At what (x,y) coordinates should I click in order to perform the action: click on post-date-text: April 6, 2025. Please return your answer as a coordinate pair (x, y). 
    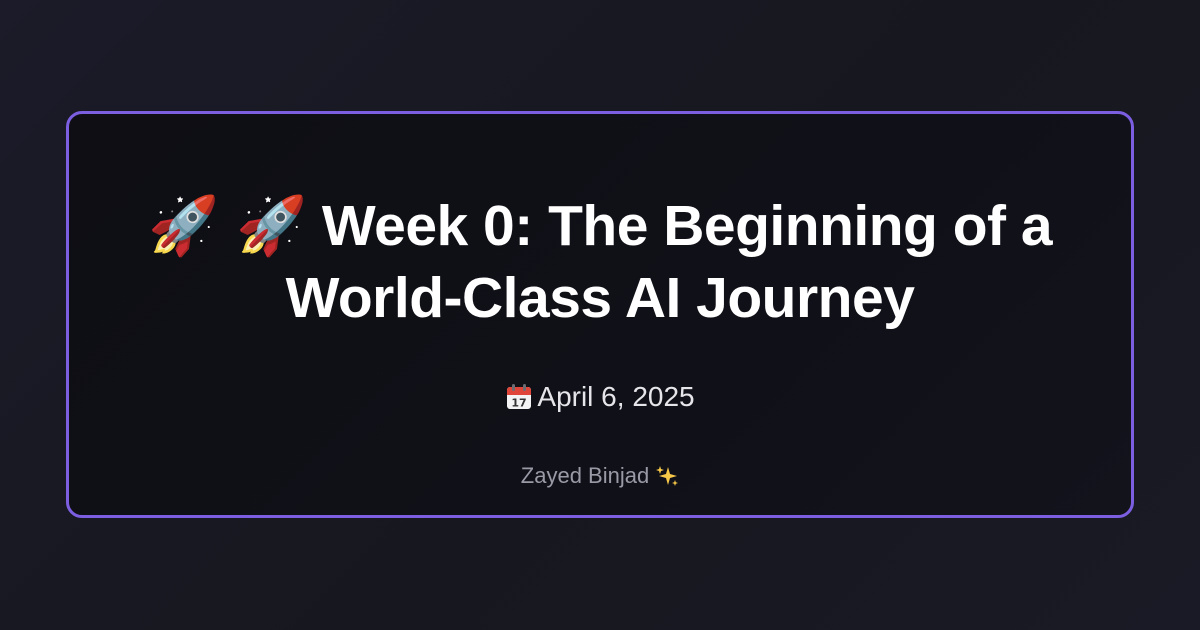
    Looking at the image, I should click on (616, 396).